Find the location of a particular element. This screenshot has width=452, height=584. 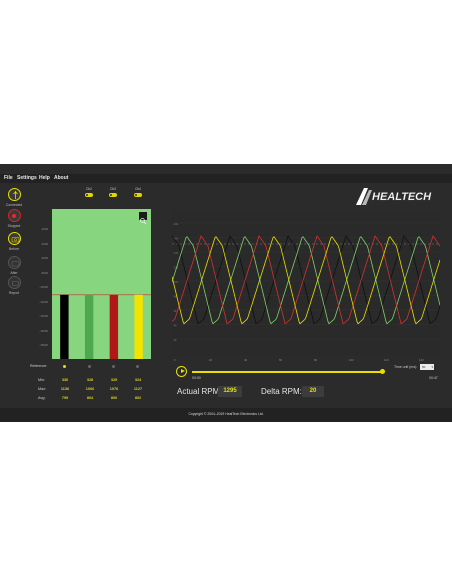

channel-2-toggle: Ch2 is located at coordinates (89, 192).